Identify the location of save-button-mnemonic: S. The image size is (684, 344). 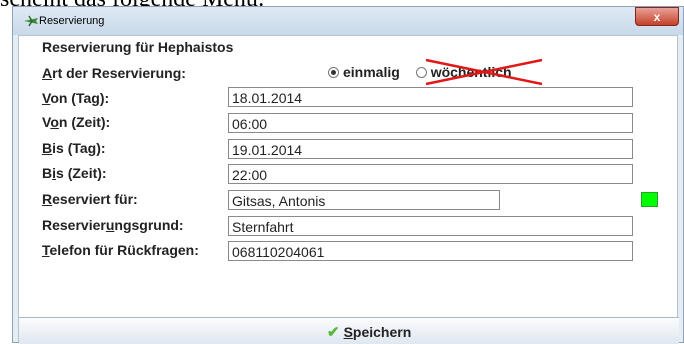
(348, 332).